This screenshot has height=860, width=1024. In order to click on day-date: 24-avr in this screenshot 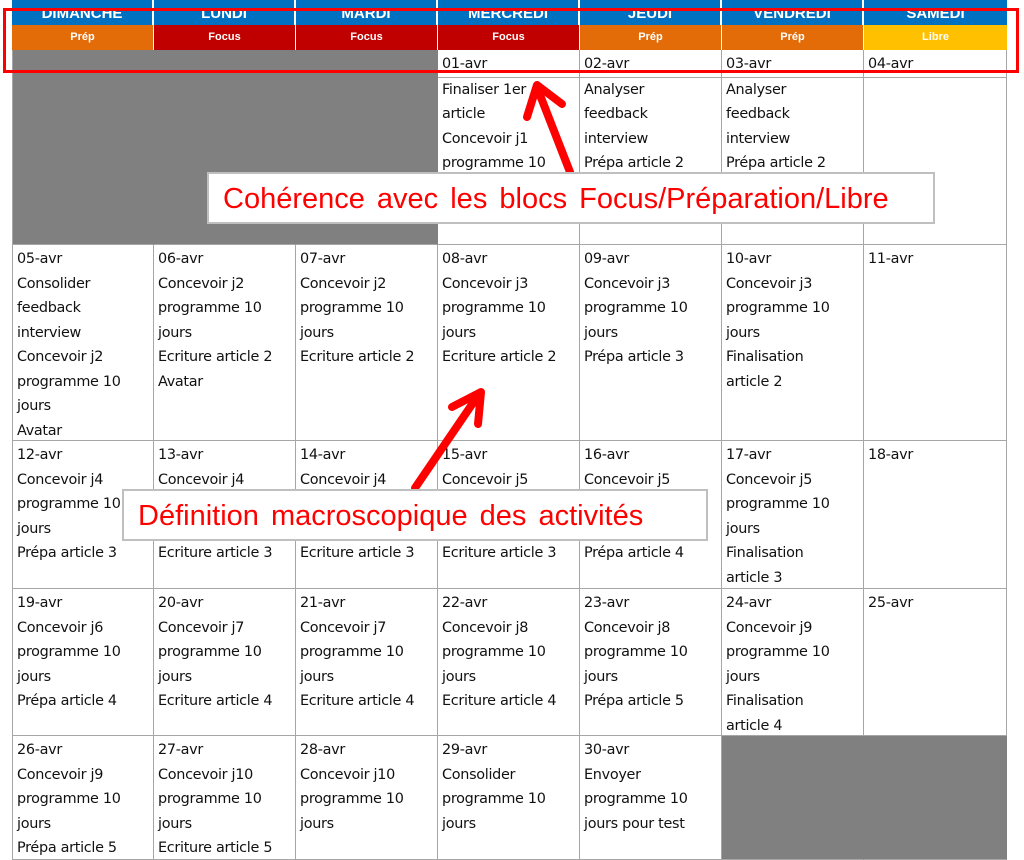, I will do `click(748, 603)`.